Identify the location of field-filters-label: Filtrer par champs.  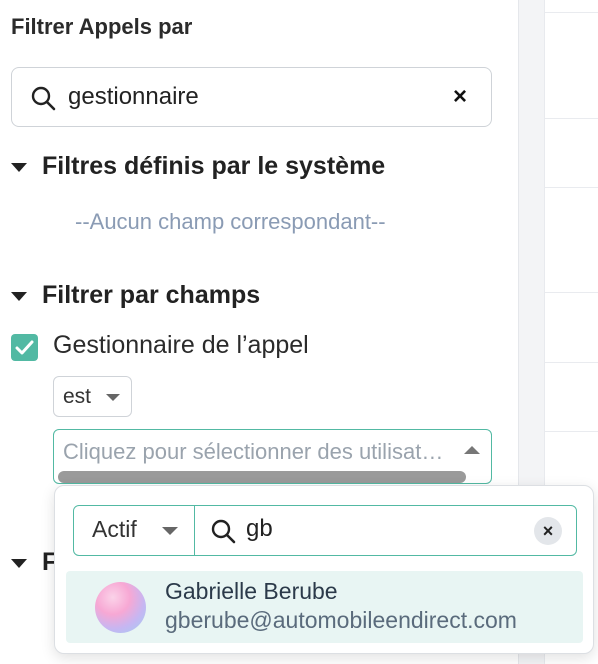
(151, 295).